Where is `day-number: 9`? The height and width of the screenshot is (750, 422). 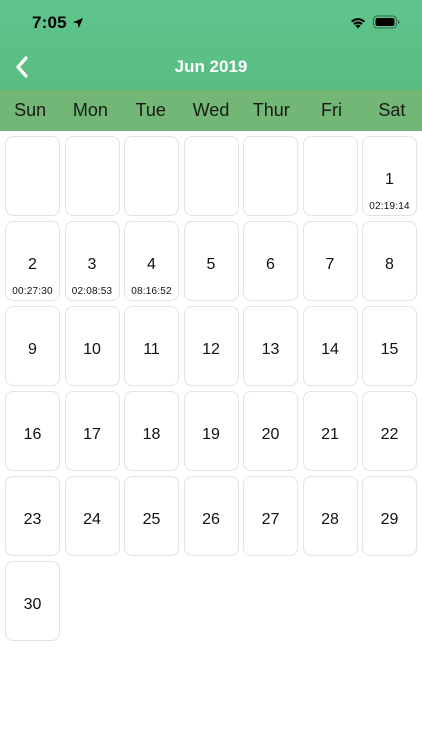 day-number: 9 is located at coordinates (32, 349).